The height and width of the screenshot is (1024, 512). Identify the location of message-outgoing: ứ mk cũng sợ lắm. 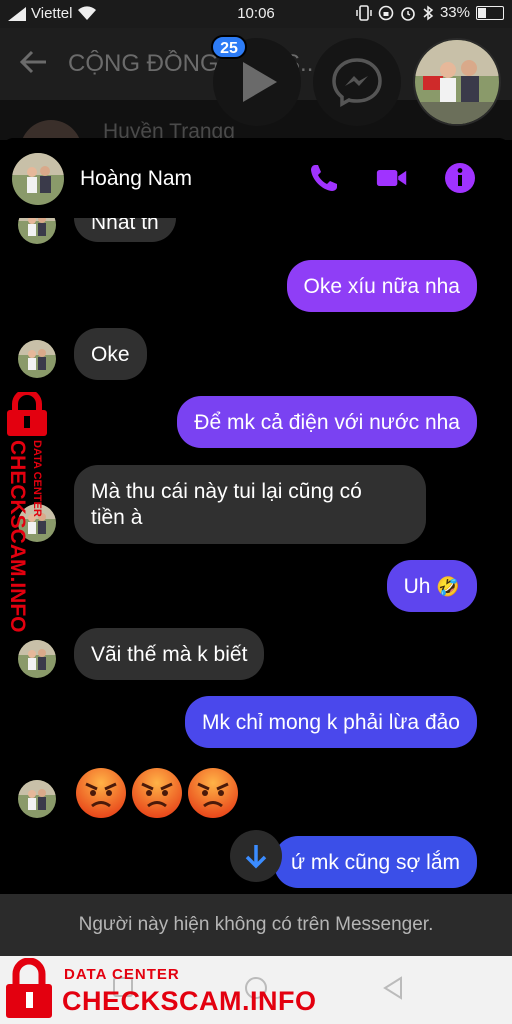
(375, 862).